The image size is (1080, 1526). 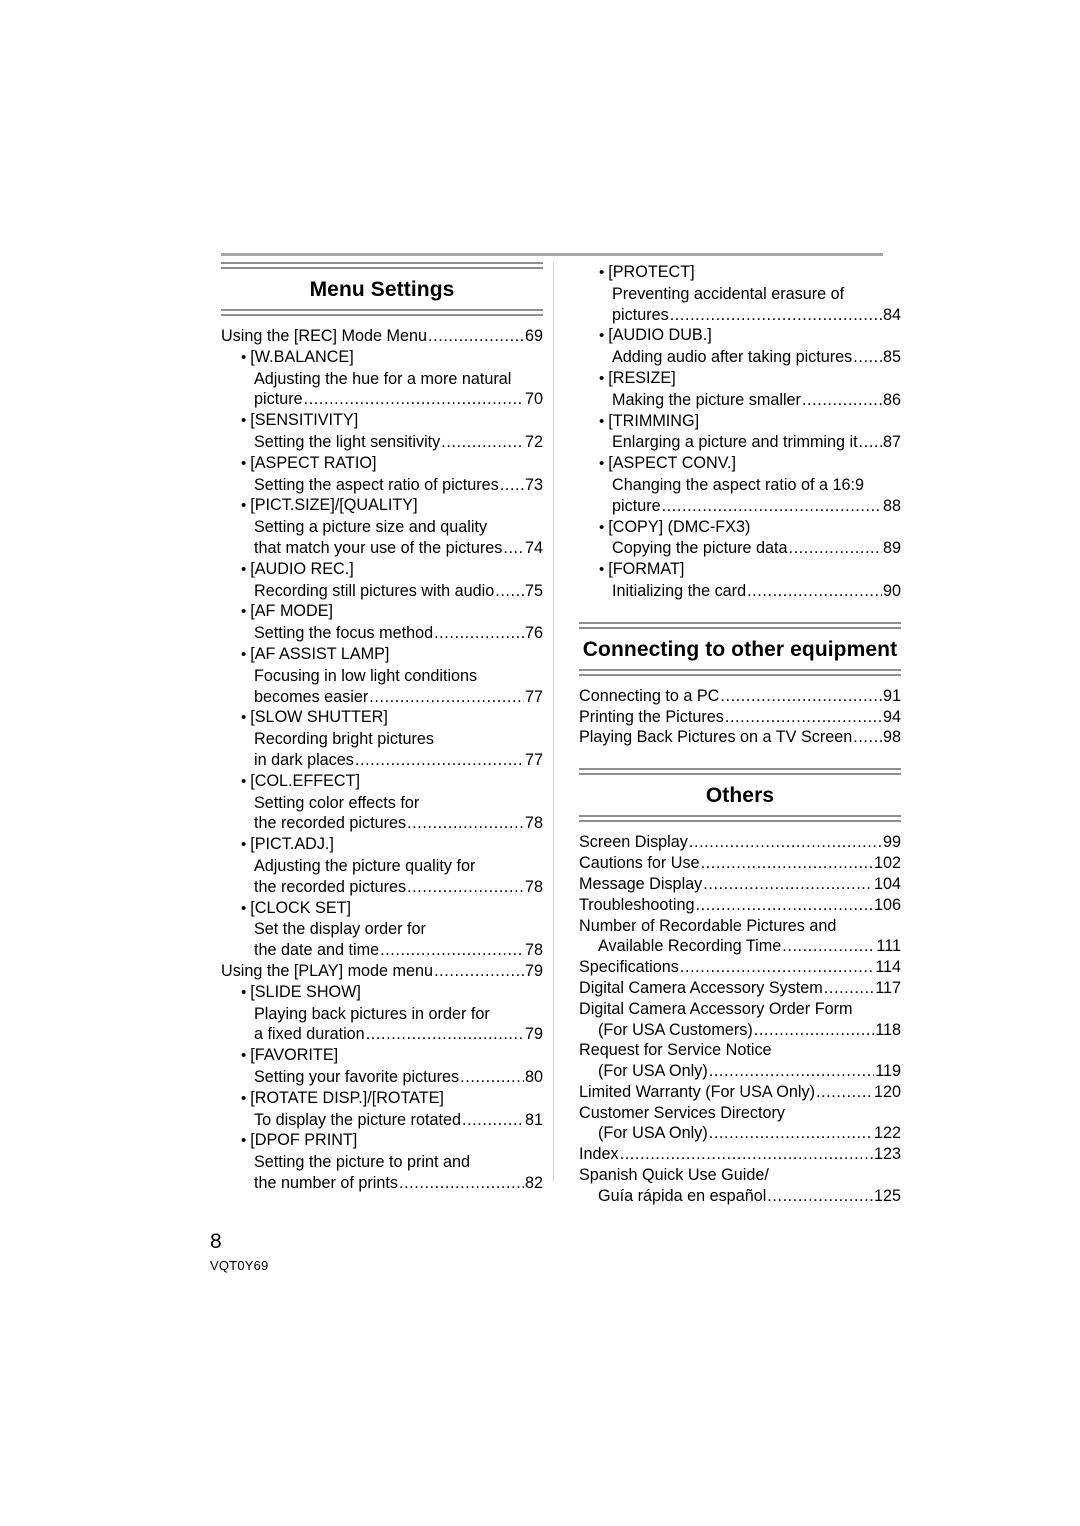 I want to click on toc-entry: Setting color effects for, so click(x=382, y=803).